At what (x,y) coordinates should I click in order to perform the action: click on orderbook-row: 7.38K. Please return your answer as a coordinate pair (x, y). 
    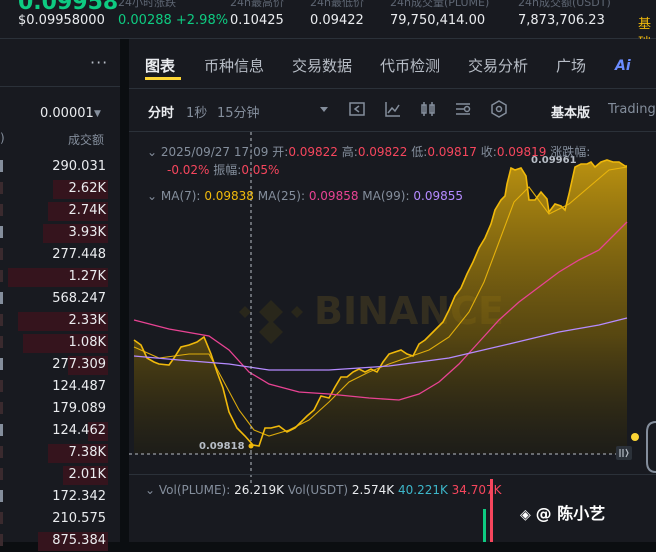
    Looking at the image, I should click on (60, 453).